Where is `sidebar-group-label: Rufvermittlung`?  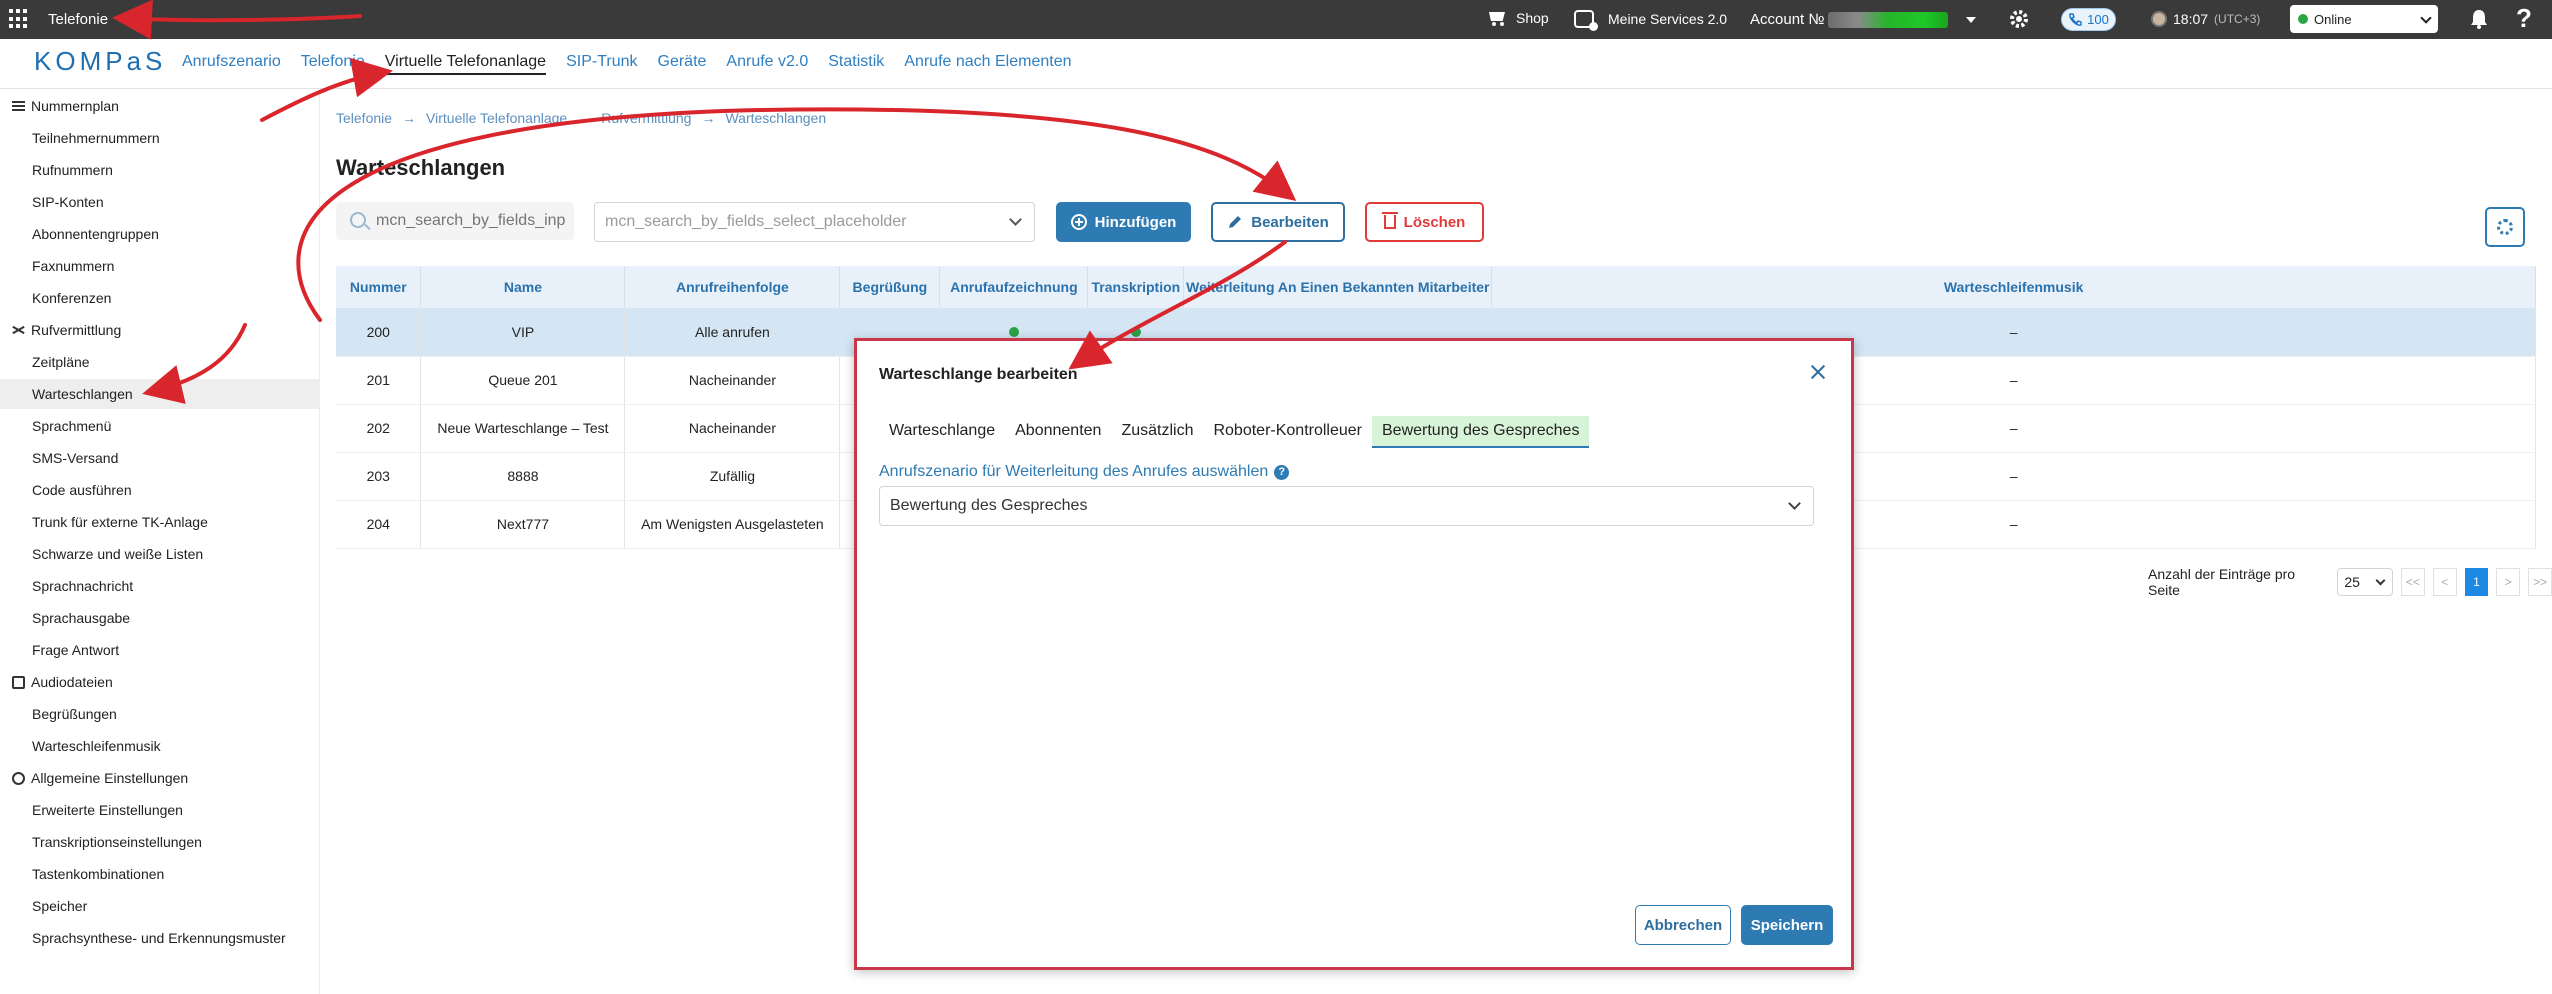 sidebar-group-label: Rufvermittlung is located at coordinates (76, 330).